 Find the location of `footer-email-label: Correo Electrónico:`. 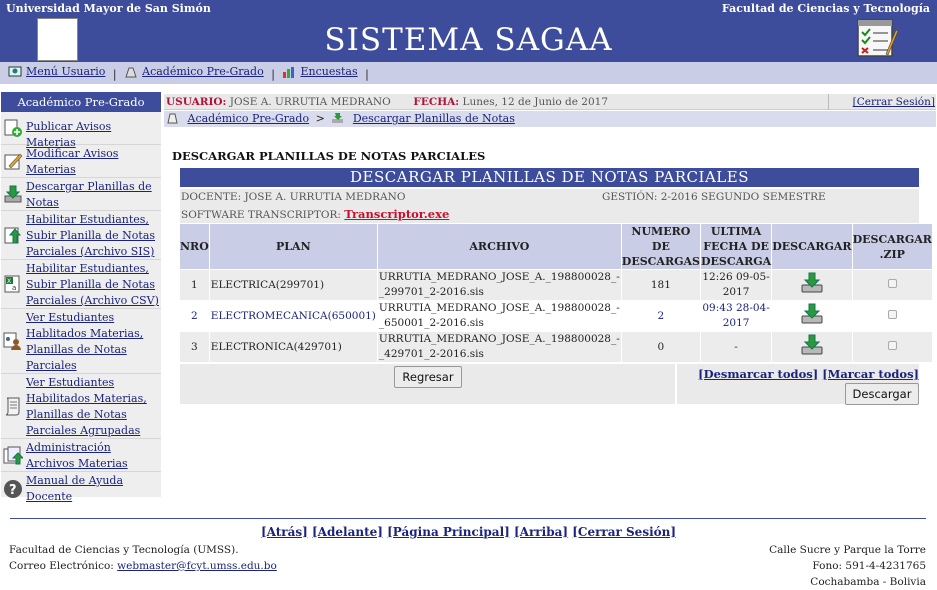

footer-email-label: Correo Electrónico: is located at coordinates (61, 566).